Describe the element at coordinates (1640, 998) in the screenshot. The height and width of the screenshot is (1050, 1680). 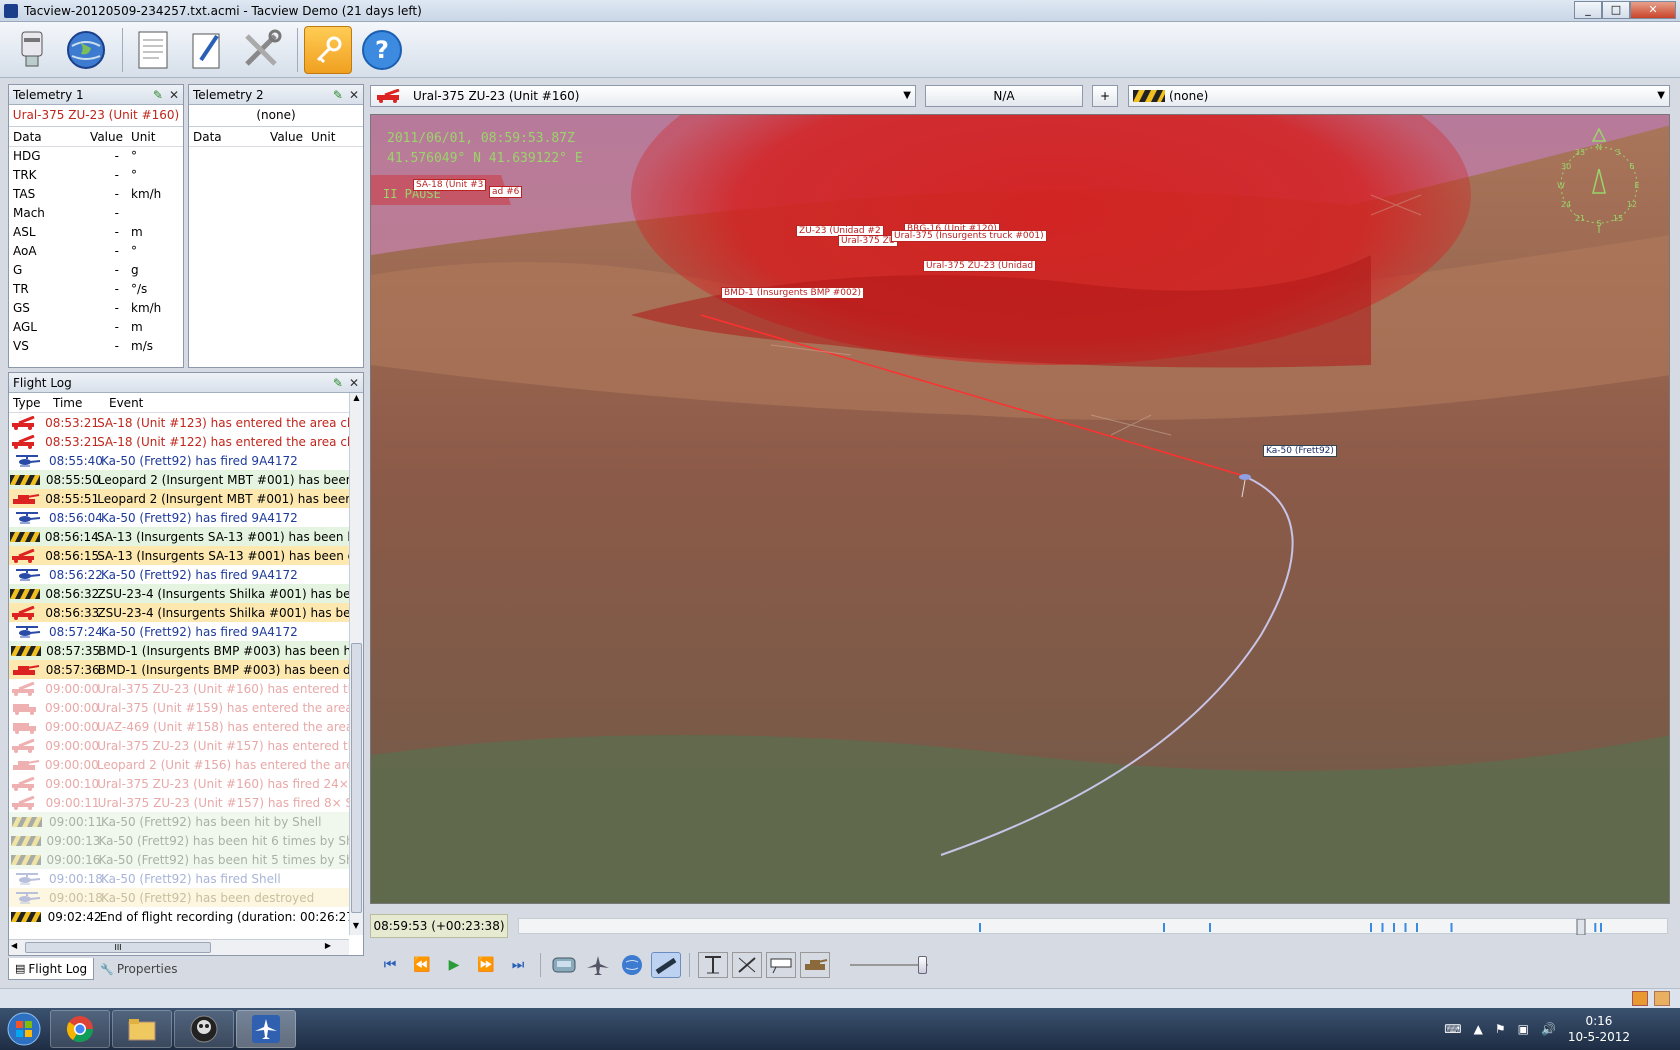
I see `status-indicator-a` at that location.